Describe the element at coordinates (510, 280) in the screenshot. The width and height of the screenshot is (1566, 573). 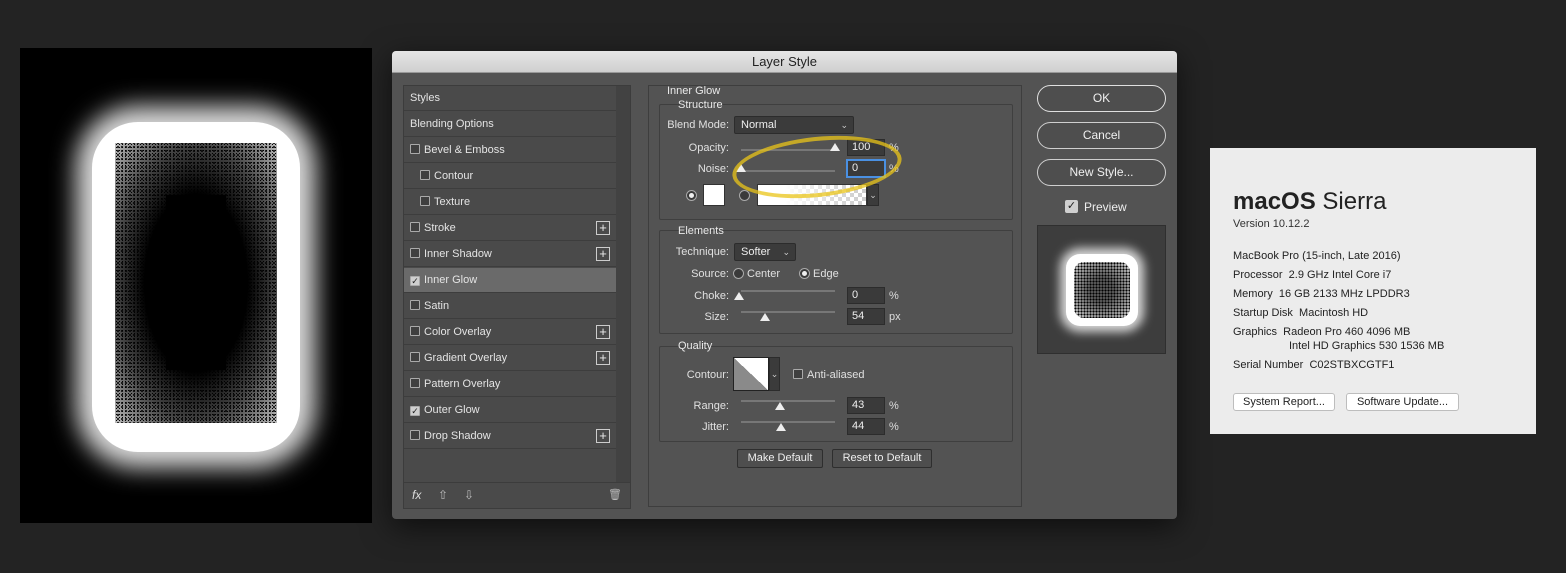
I see `style-item-inner-glow: ✓ Inner Glow` at that location.